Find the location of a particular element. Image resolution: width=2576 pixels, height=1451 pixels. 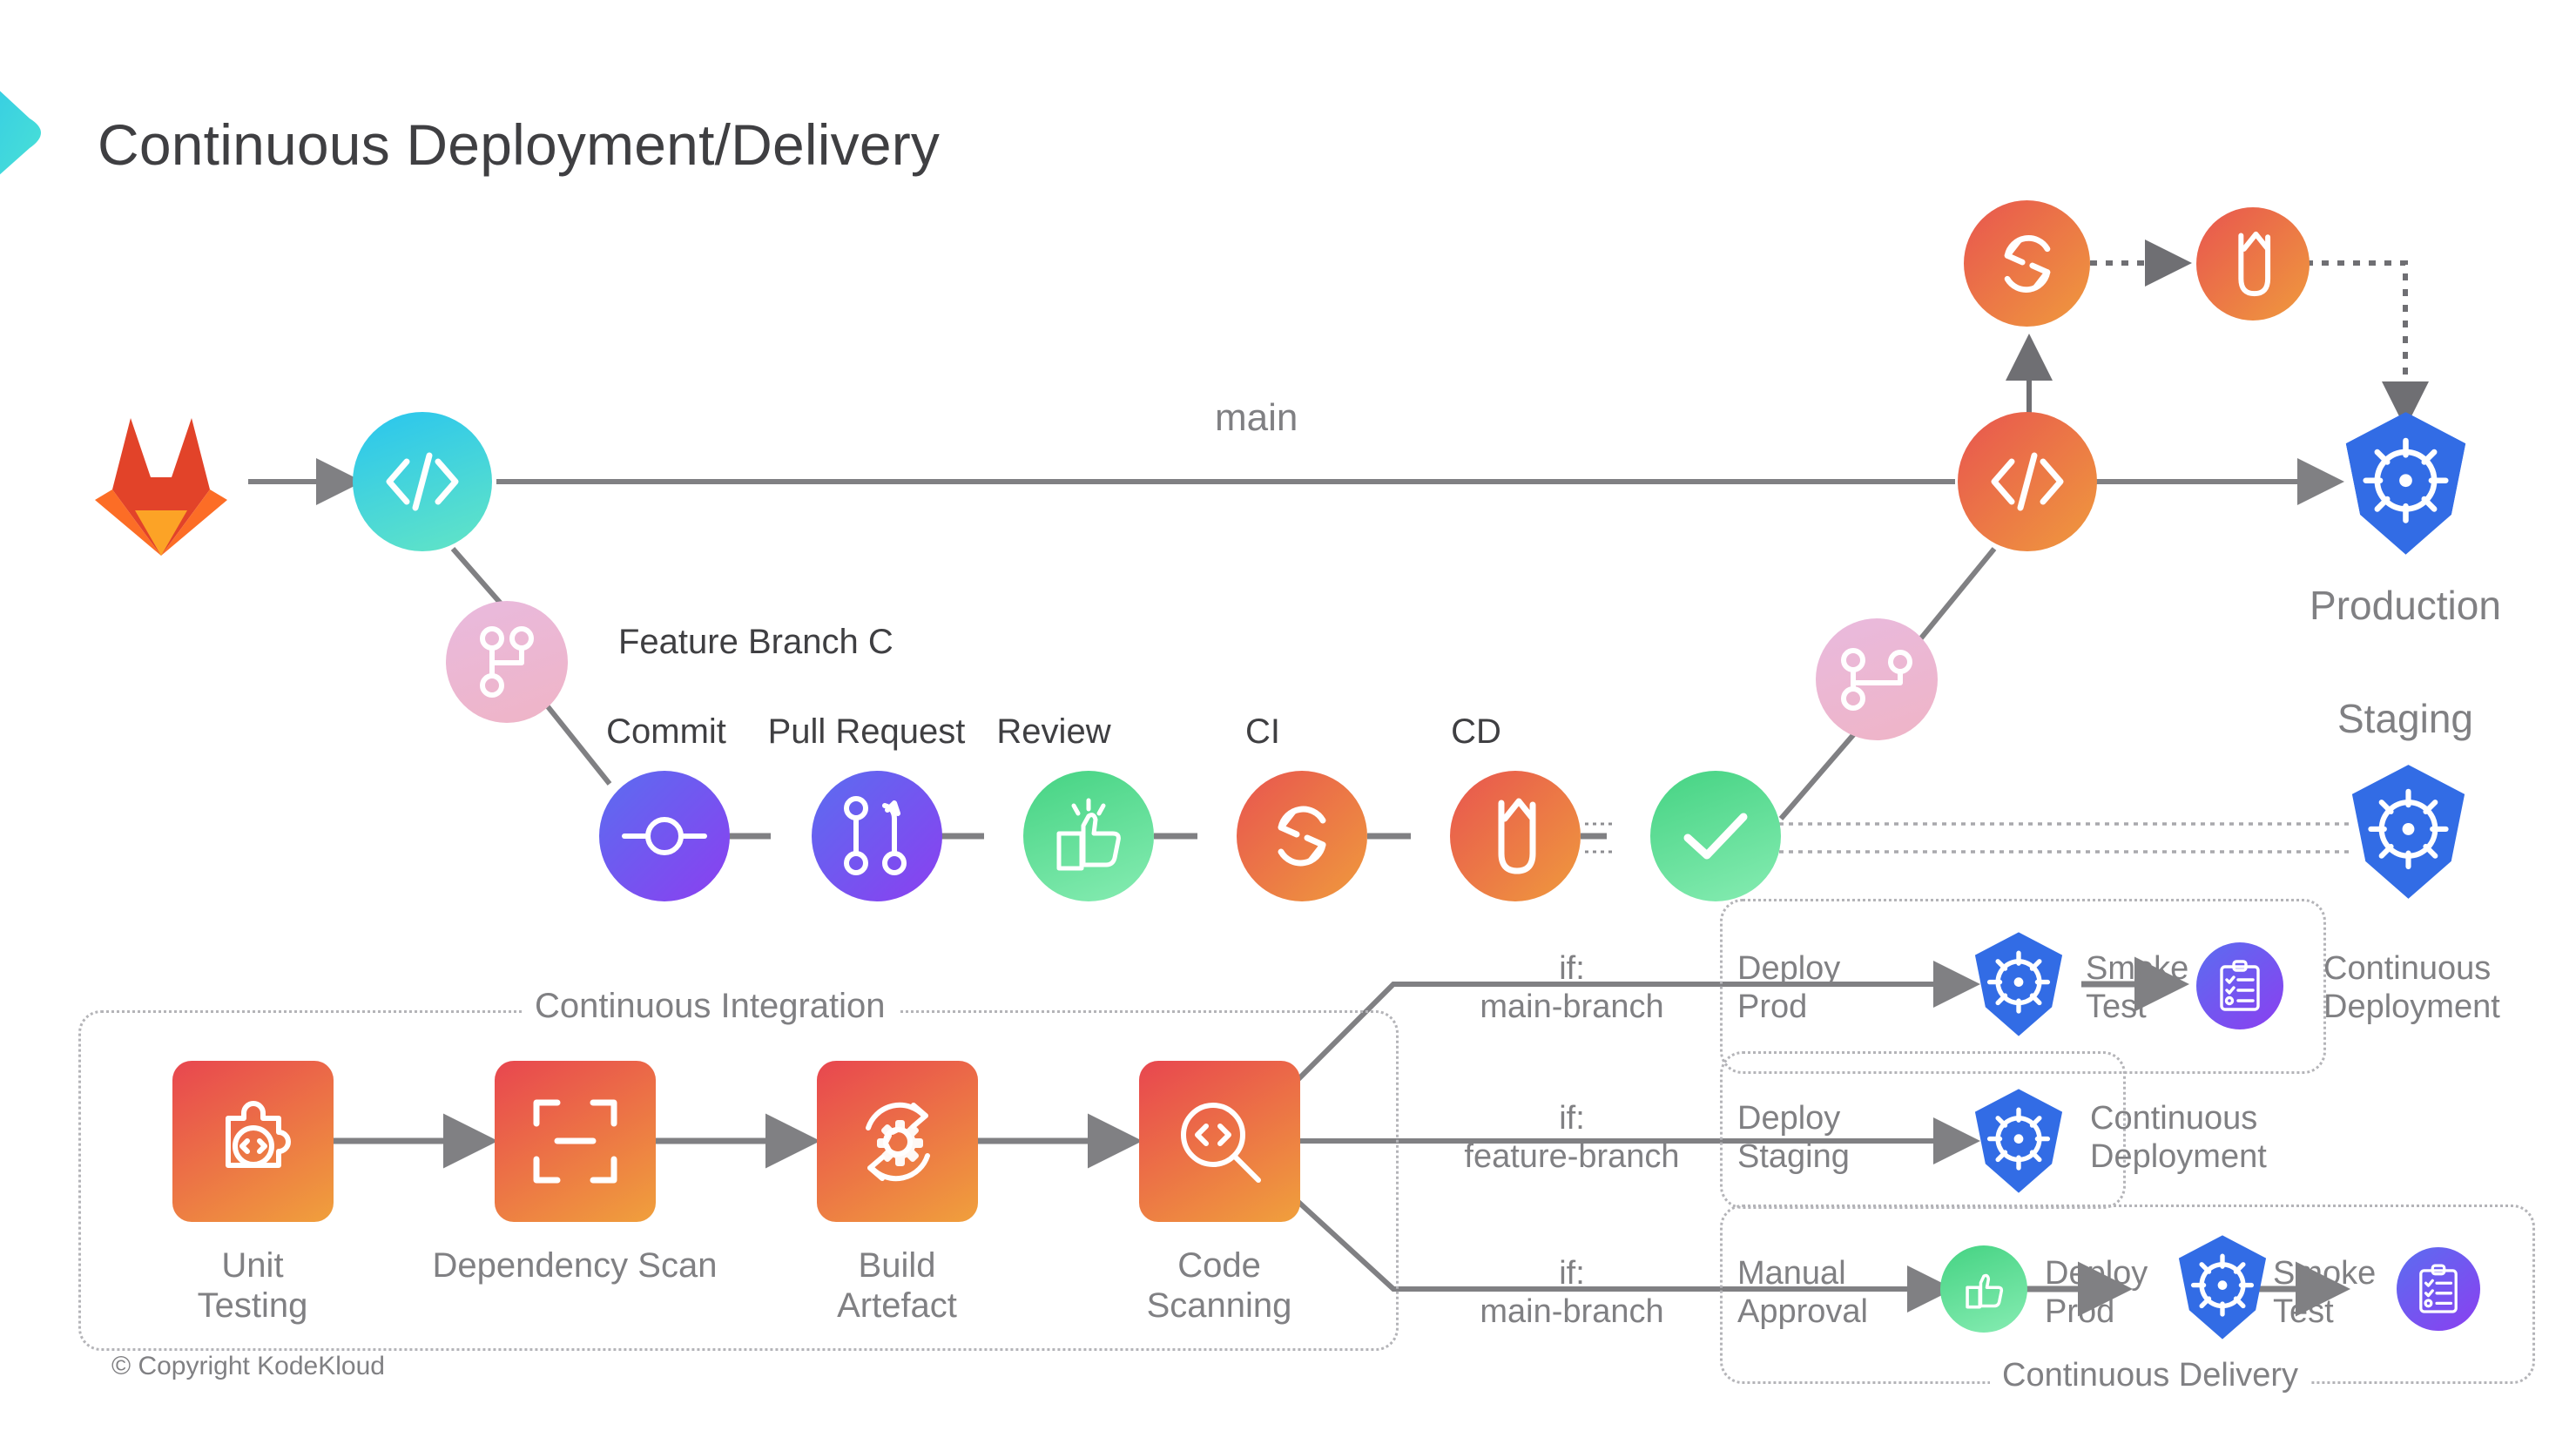

branch-3-checklist-icon is located at coordinates (2439, 1289).